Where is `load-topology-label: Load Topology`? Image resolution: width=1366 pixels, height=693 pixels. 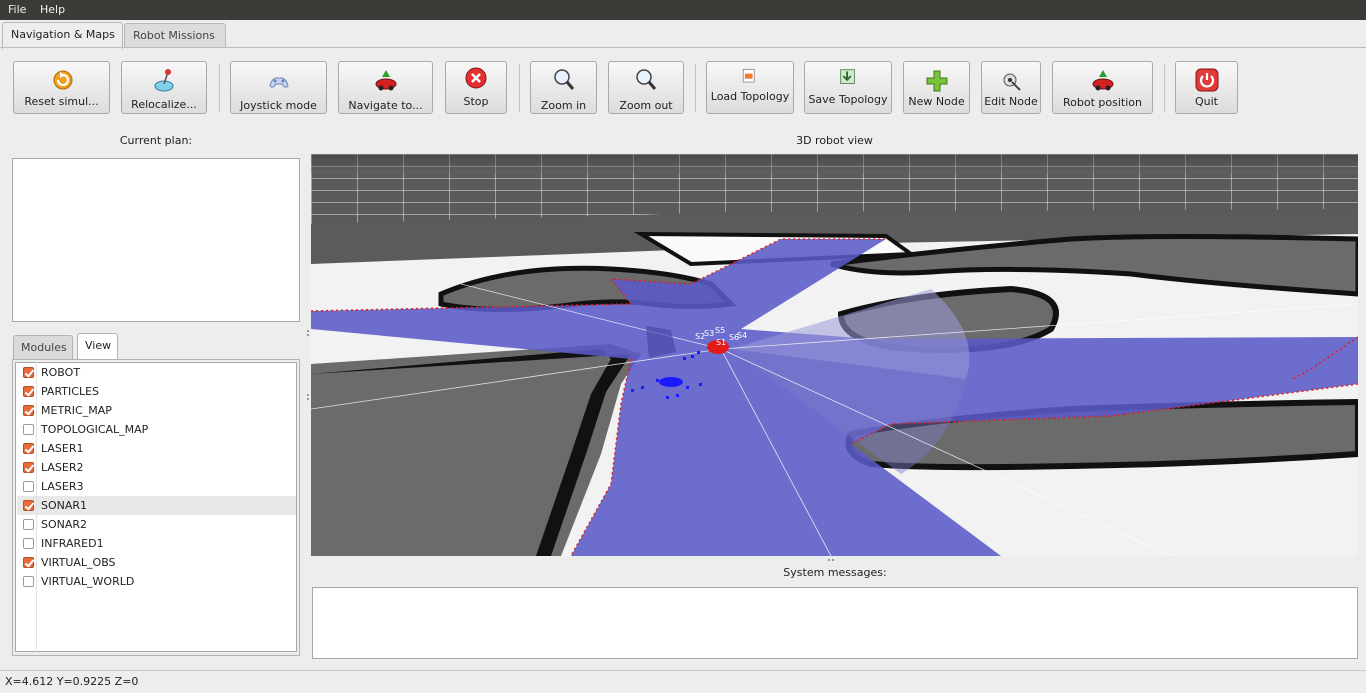
load-topology-label: Load Topology is located at coordinates (750, 96).